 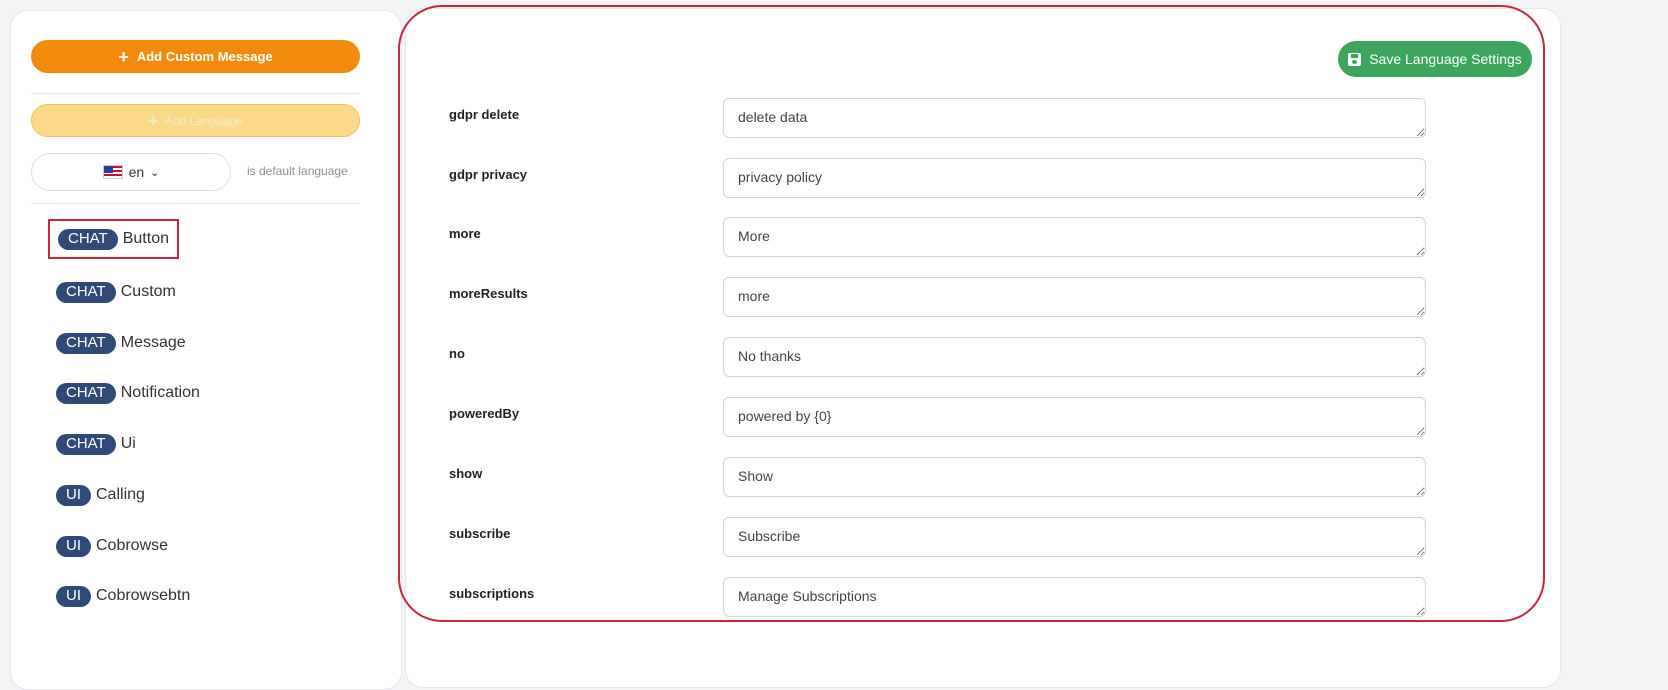 What do you see at coordinates (1074, 237) in the screenshot?
I see `translation-input: More` at bounding box center [1074, 237].